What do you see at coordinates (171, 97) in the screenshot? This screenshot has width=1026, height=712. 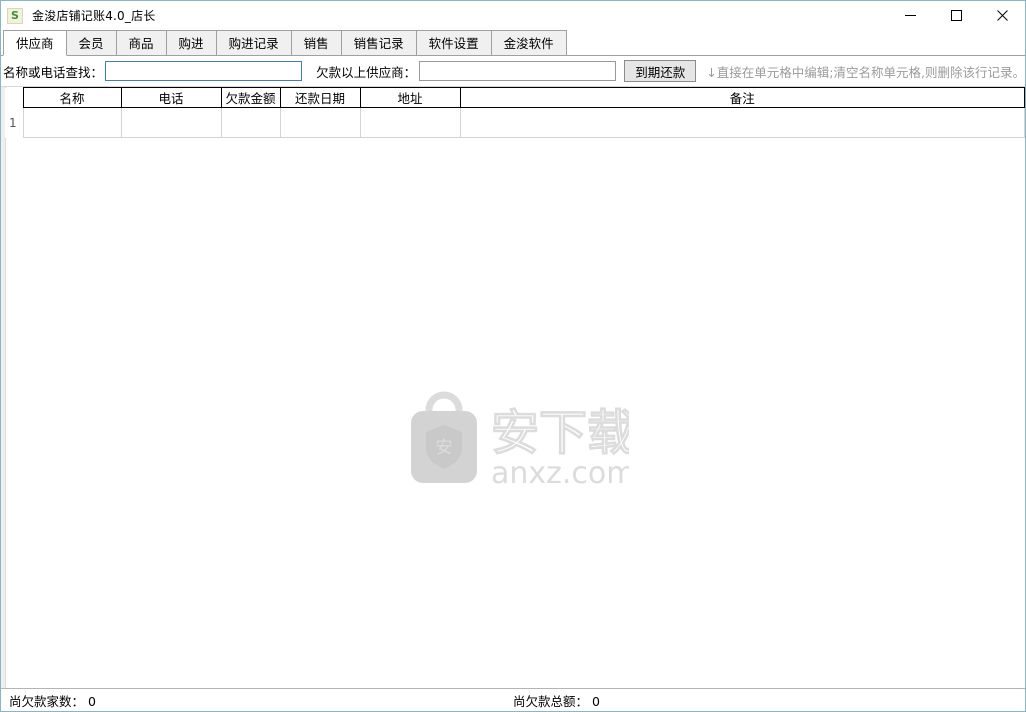 I see `column-header-phone: 电话` at bounding box center [171, 97].